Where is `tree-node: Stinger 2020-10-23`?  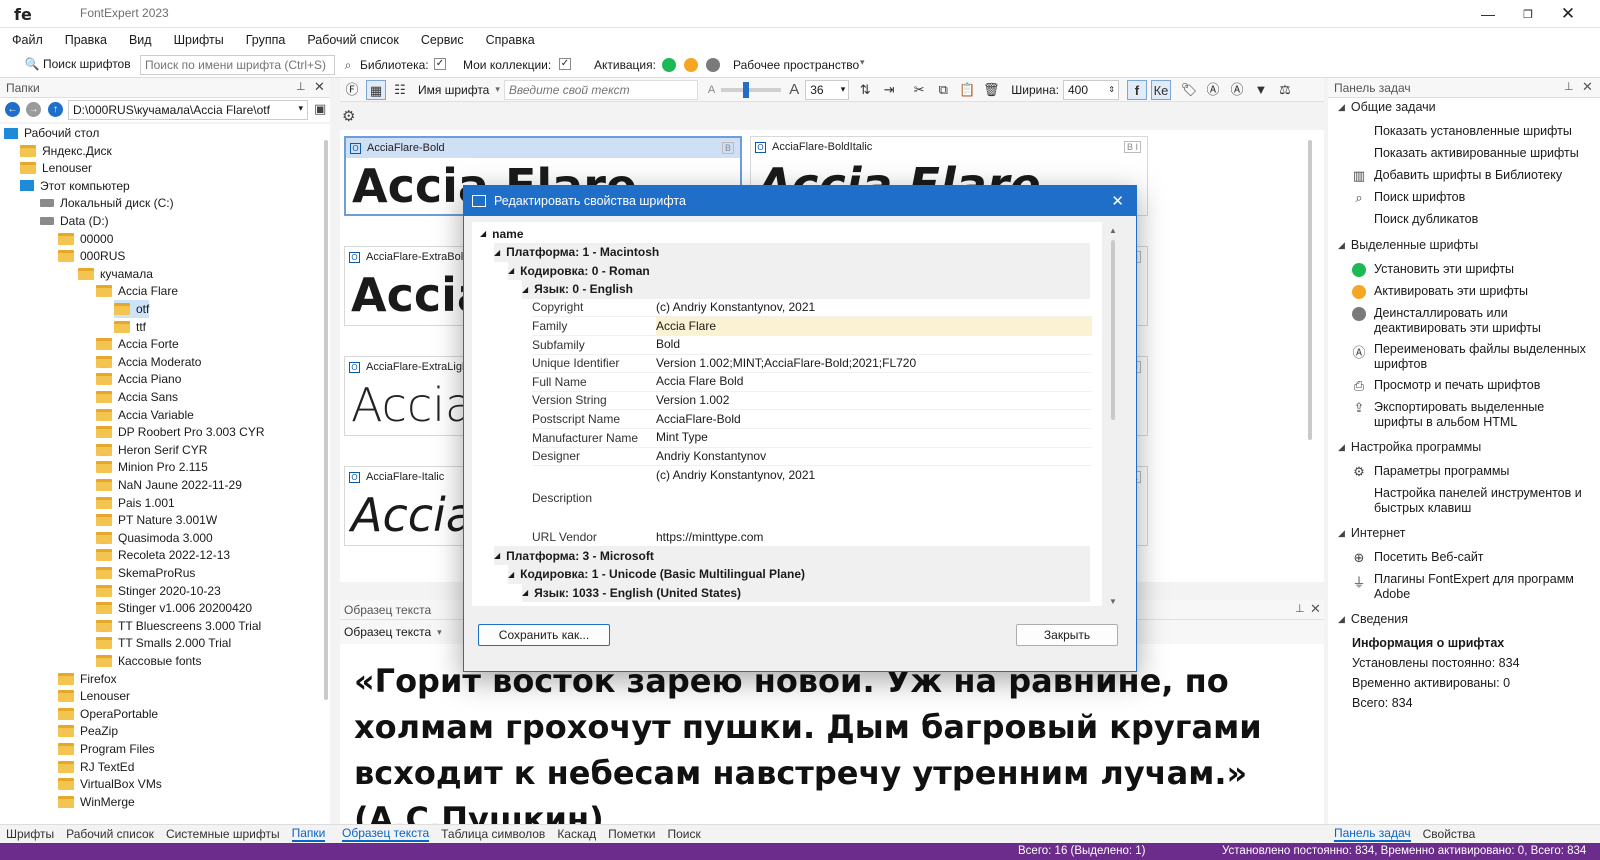
tree-node: Stinger 2020-10-23 is located at coordinates (158, 591).